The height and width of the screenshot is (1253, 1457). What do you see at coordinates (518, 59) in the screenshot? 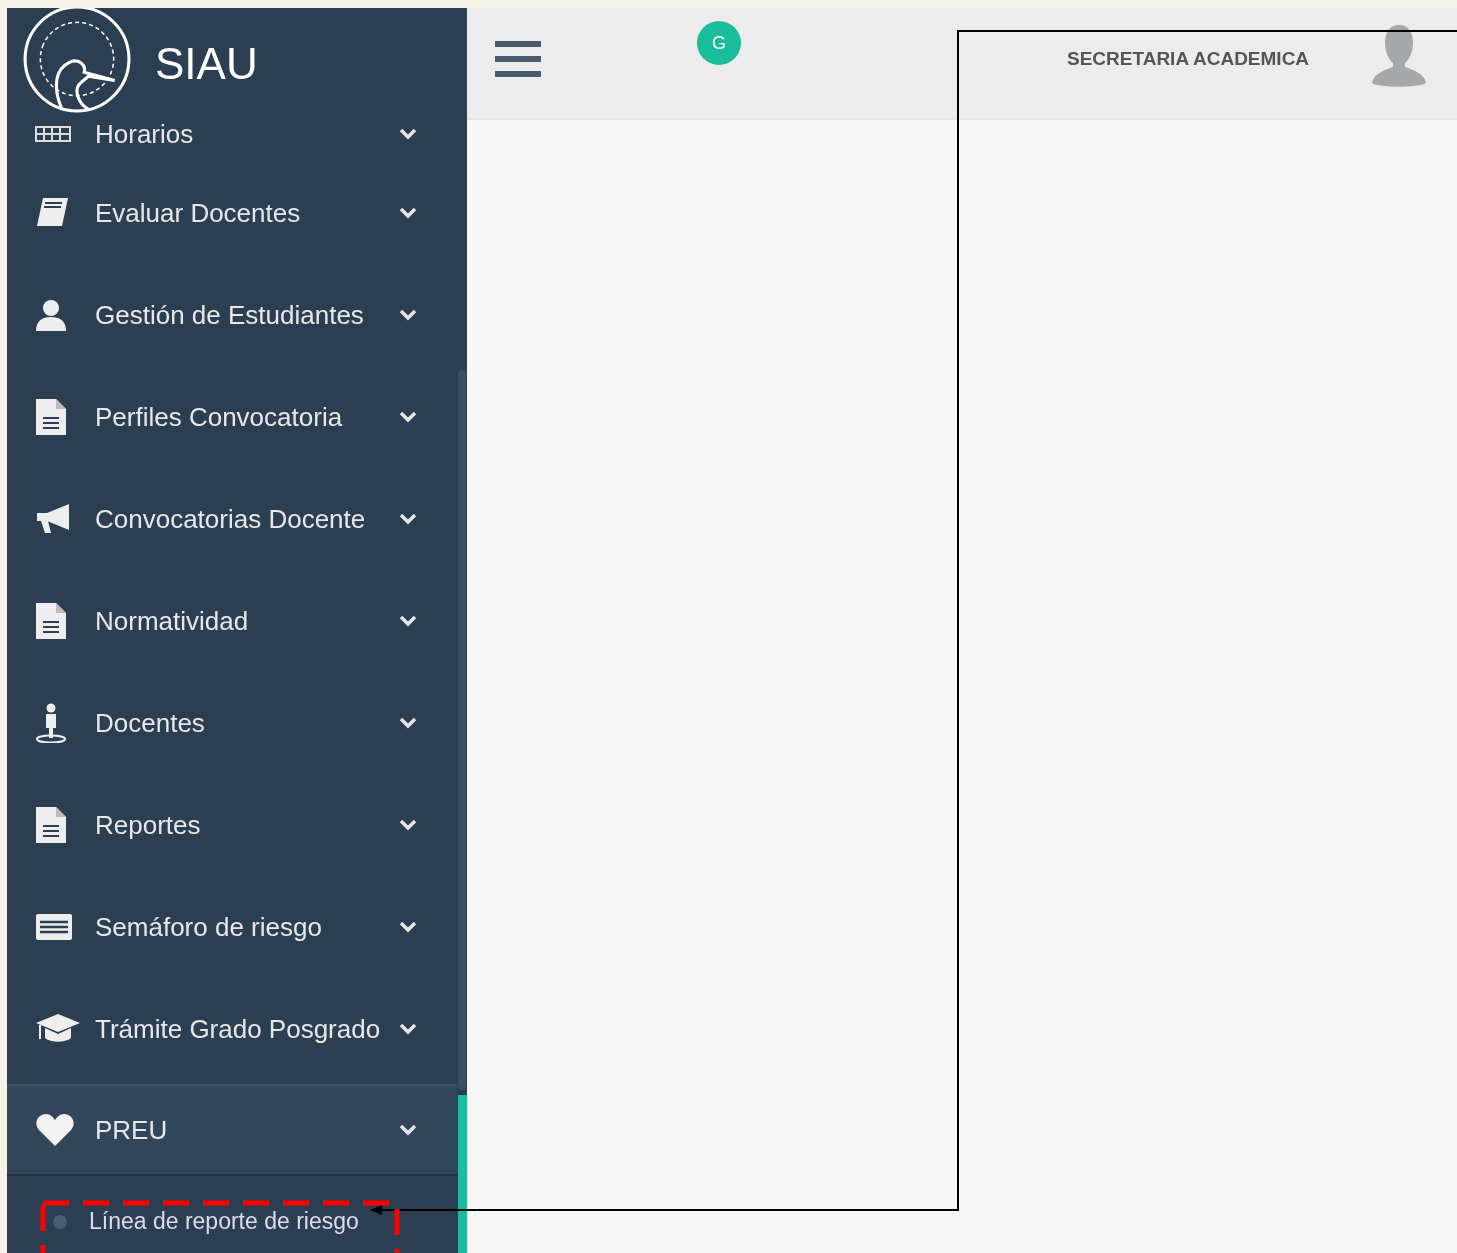
I see `menu-icon` at bounding box center [518, 59].